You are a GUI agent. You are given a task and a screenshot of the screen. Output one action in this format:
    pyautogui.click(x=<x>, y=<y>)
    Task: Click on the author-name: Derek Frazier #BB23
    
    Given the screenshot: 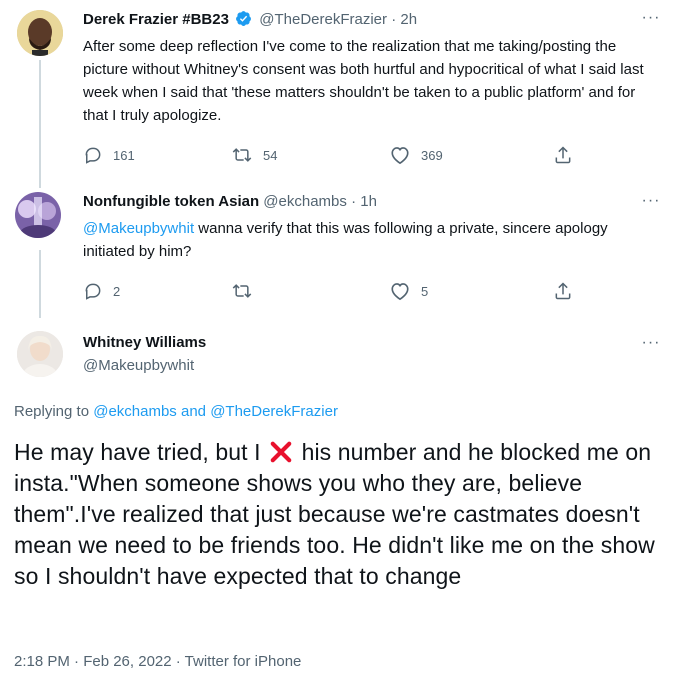 What is the action you would take?
    pyautogui.click(x=156, y=19)
    